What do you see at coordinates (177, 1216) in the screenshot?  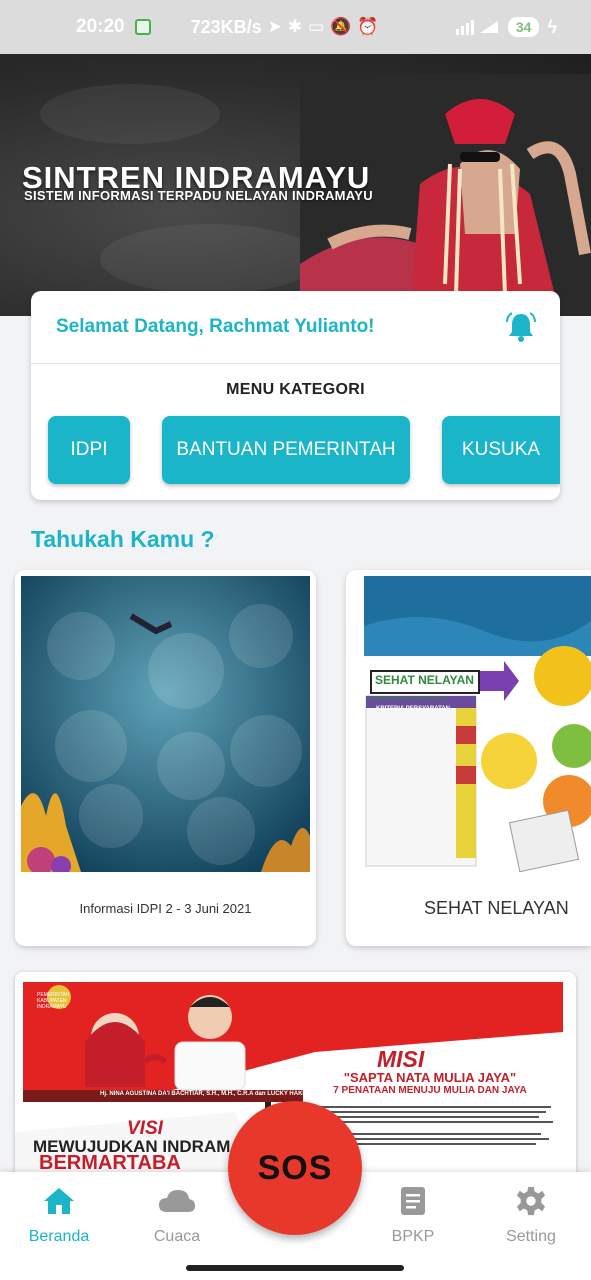 I see `nav-item-cuaca: Cuaca` at bounding box center [177, 1216].